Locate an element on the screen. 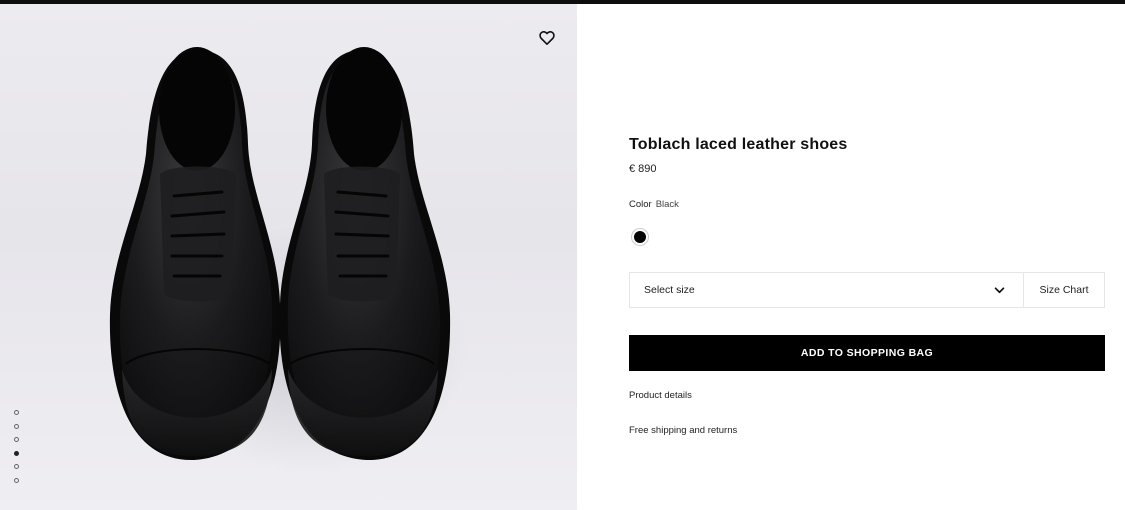 The image size is (1125, 510). size-select-placeholder: Select size is located at coordinates (669, 290).